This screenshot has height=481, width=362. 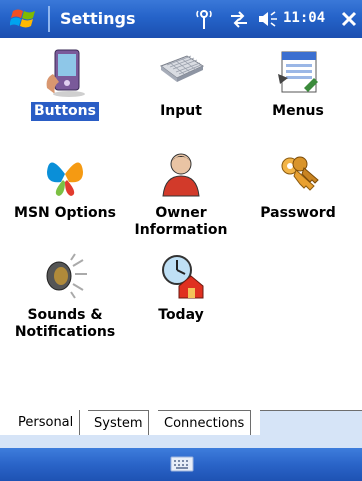 I want to click on settings-item-today: Today, so click(x=181, y=288).